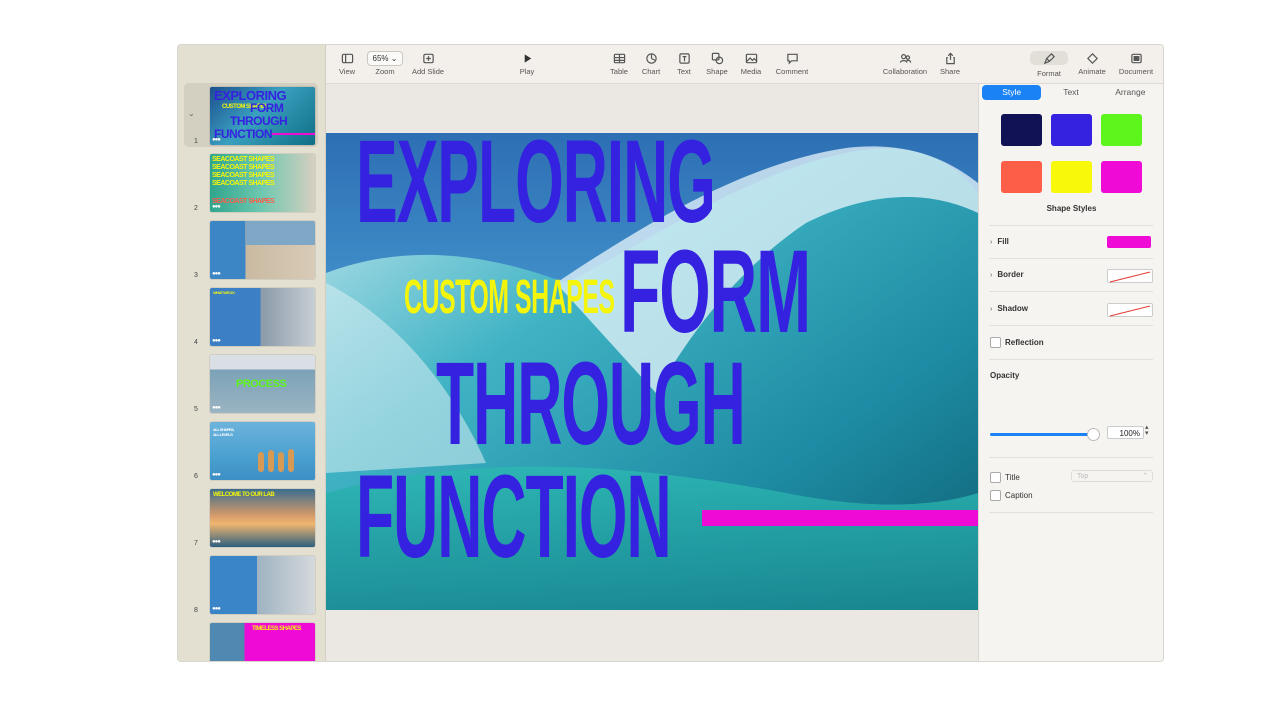  What do you see at coordinates (1042, 434) in the screenshot?
I see `opacity-slider-track` at bounding box center [1042, 434].